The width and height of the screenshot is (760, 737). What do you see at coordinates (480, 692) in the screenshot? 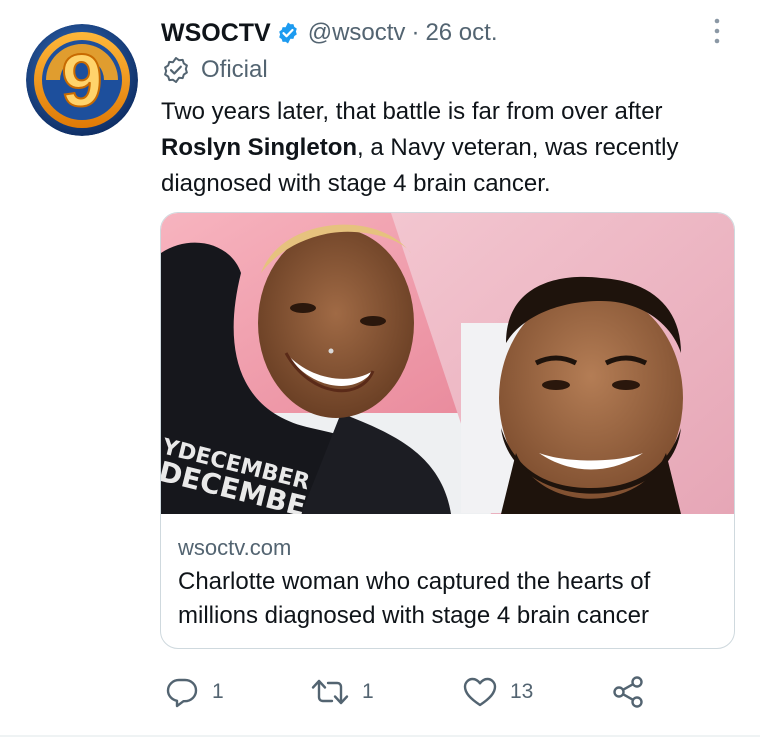
I see `heart-icon` at bounding box center [480, 692].